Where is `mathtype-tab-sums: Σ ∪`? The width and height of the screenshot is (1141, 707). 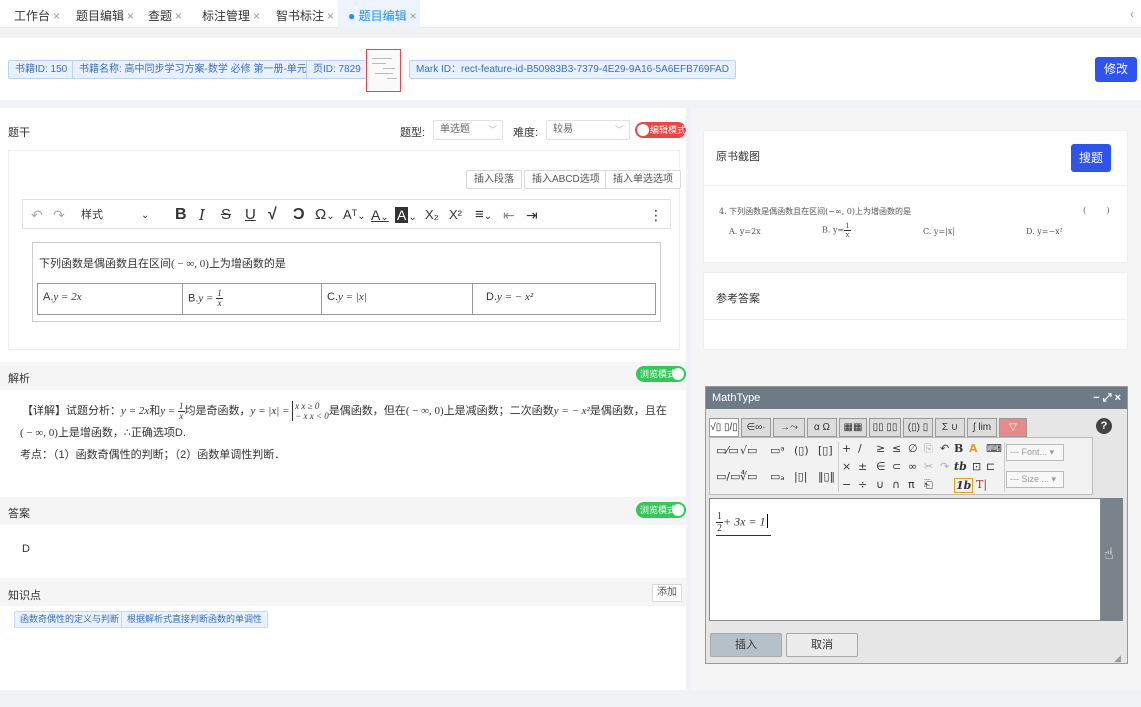 mathtype-tab-sums: Σ ∪ is located at coordinates (950, 427).